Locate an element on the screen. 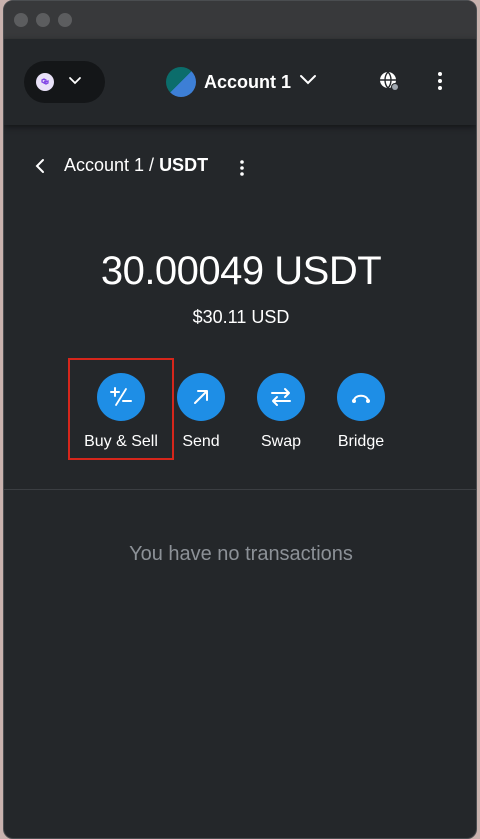 The image size is (480, 839). account-name: Account 1 is located at coordinates (248, 81).